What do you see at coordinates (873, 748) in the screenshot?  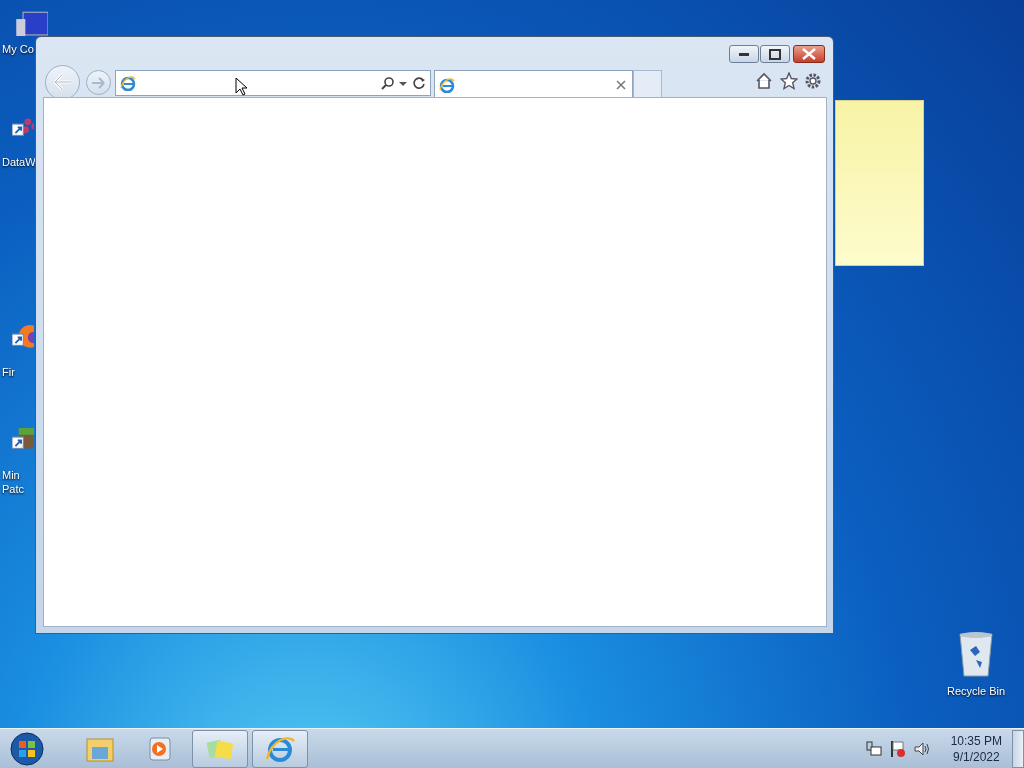 I see `network-icon` at bounding box center [873, 748].